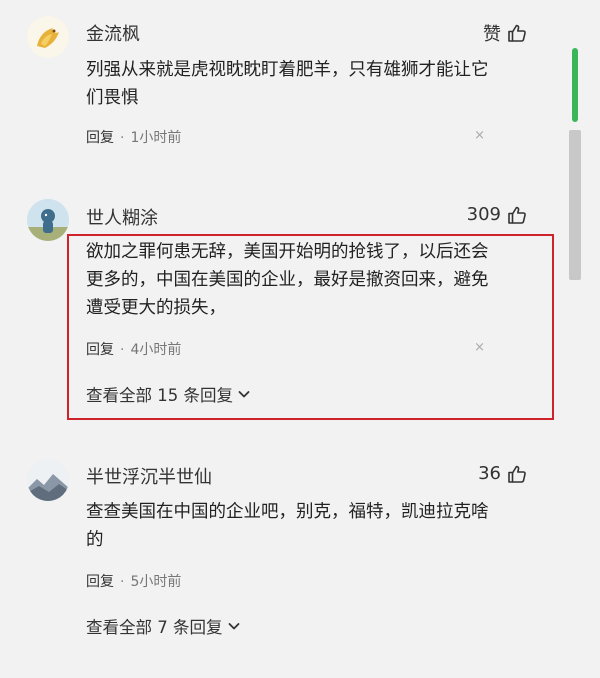 The image size is (600, 678). I want to click on scroll-indicator, so click(575, 85).